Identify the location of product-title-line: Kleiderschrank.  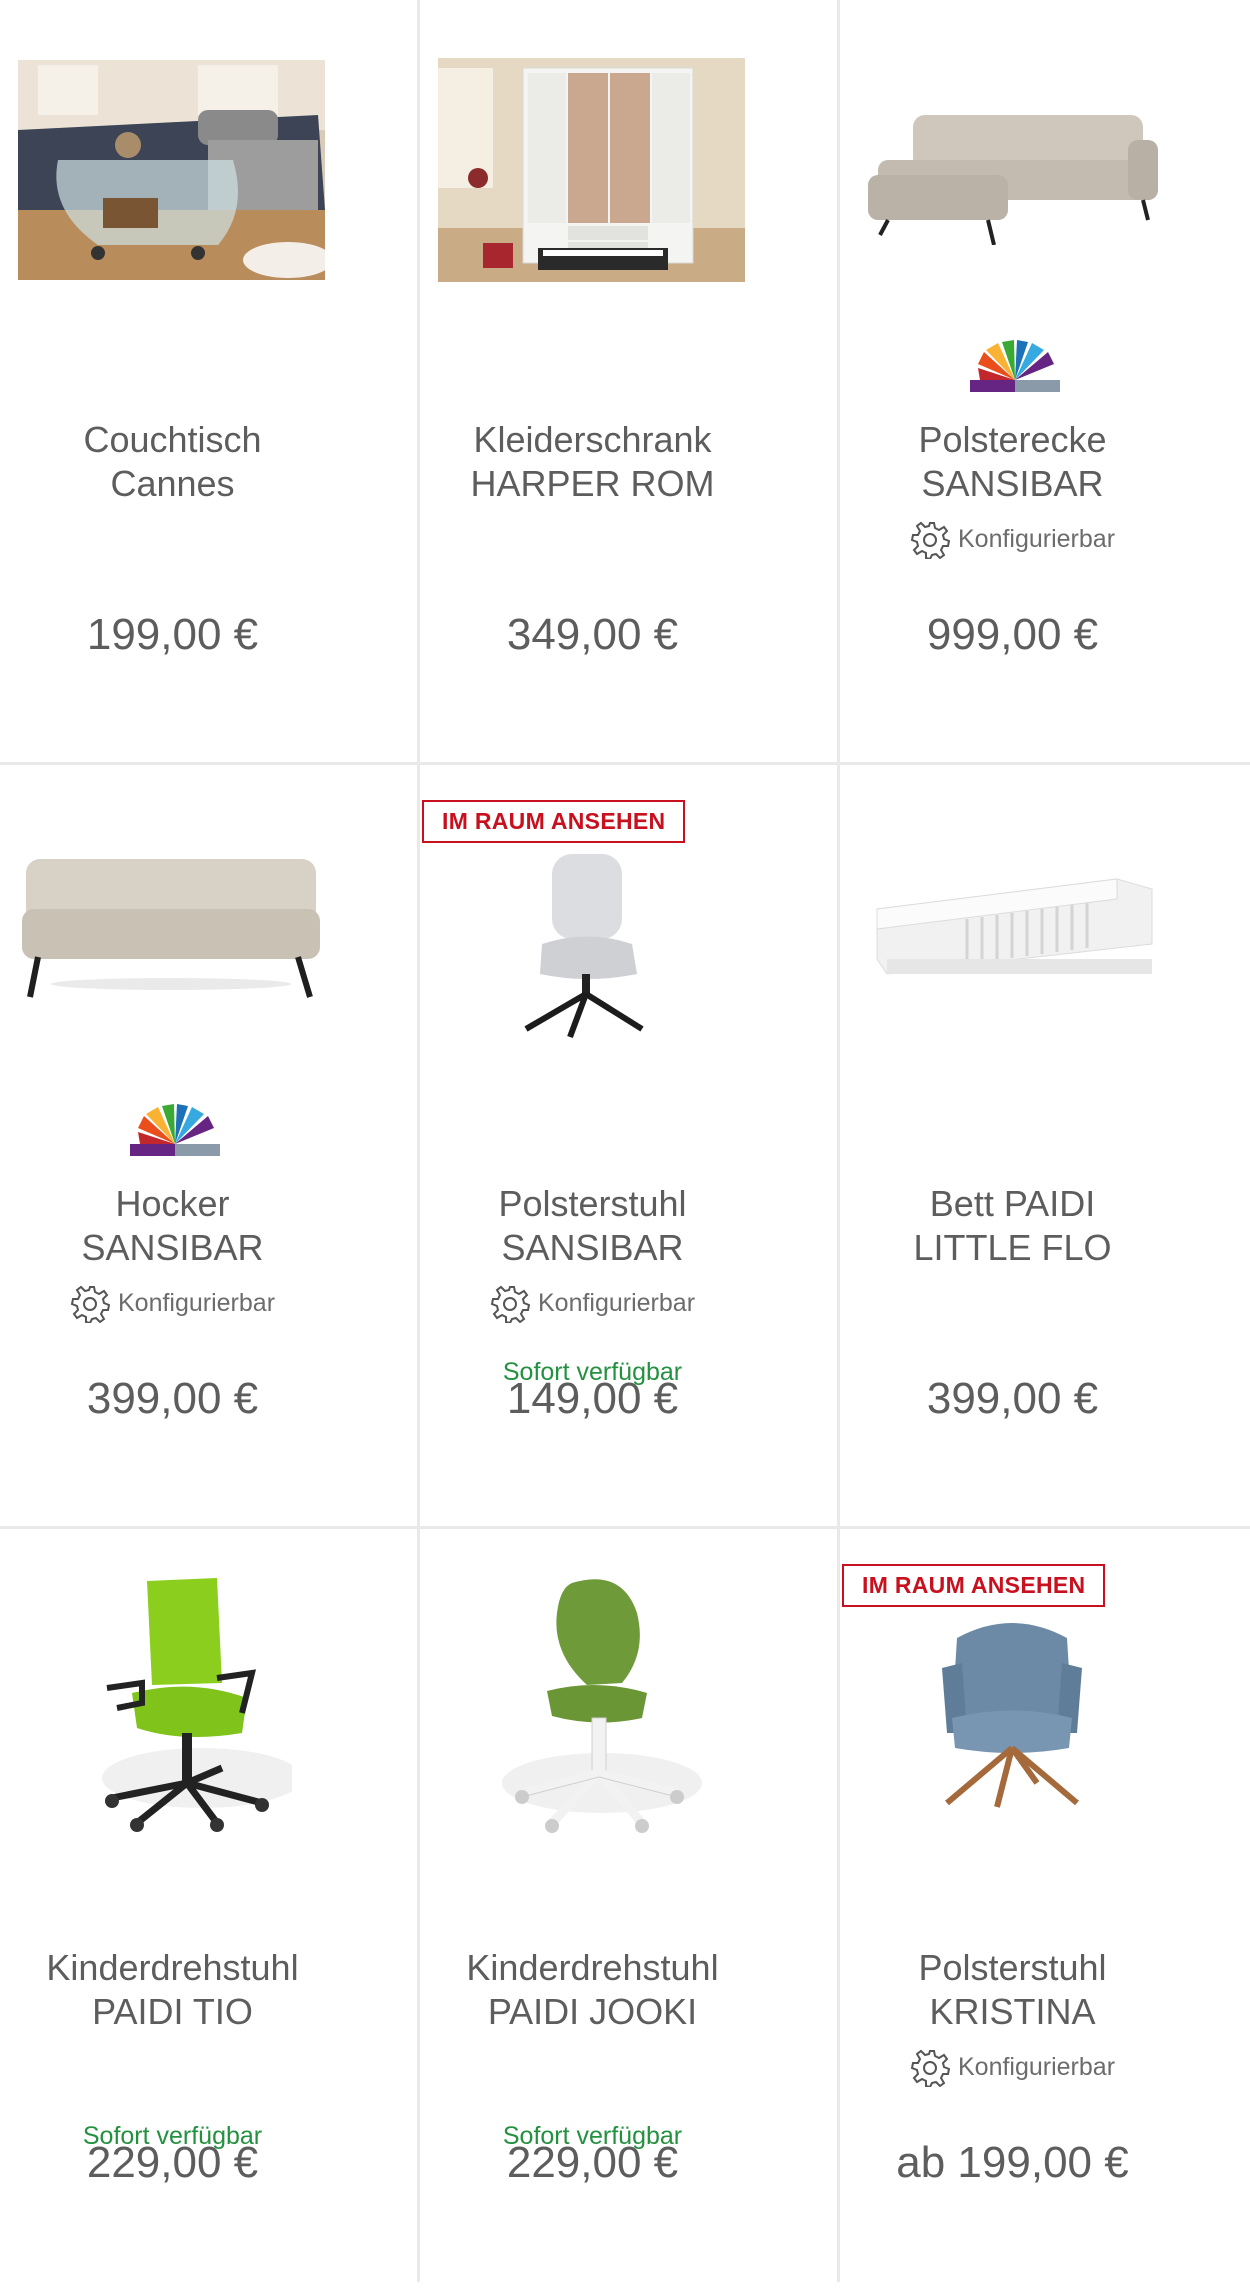
(592, 439).